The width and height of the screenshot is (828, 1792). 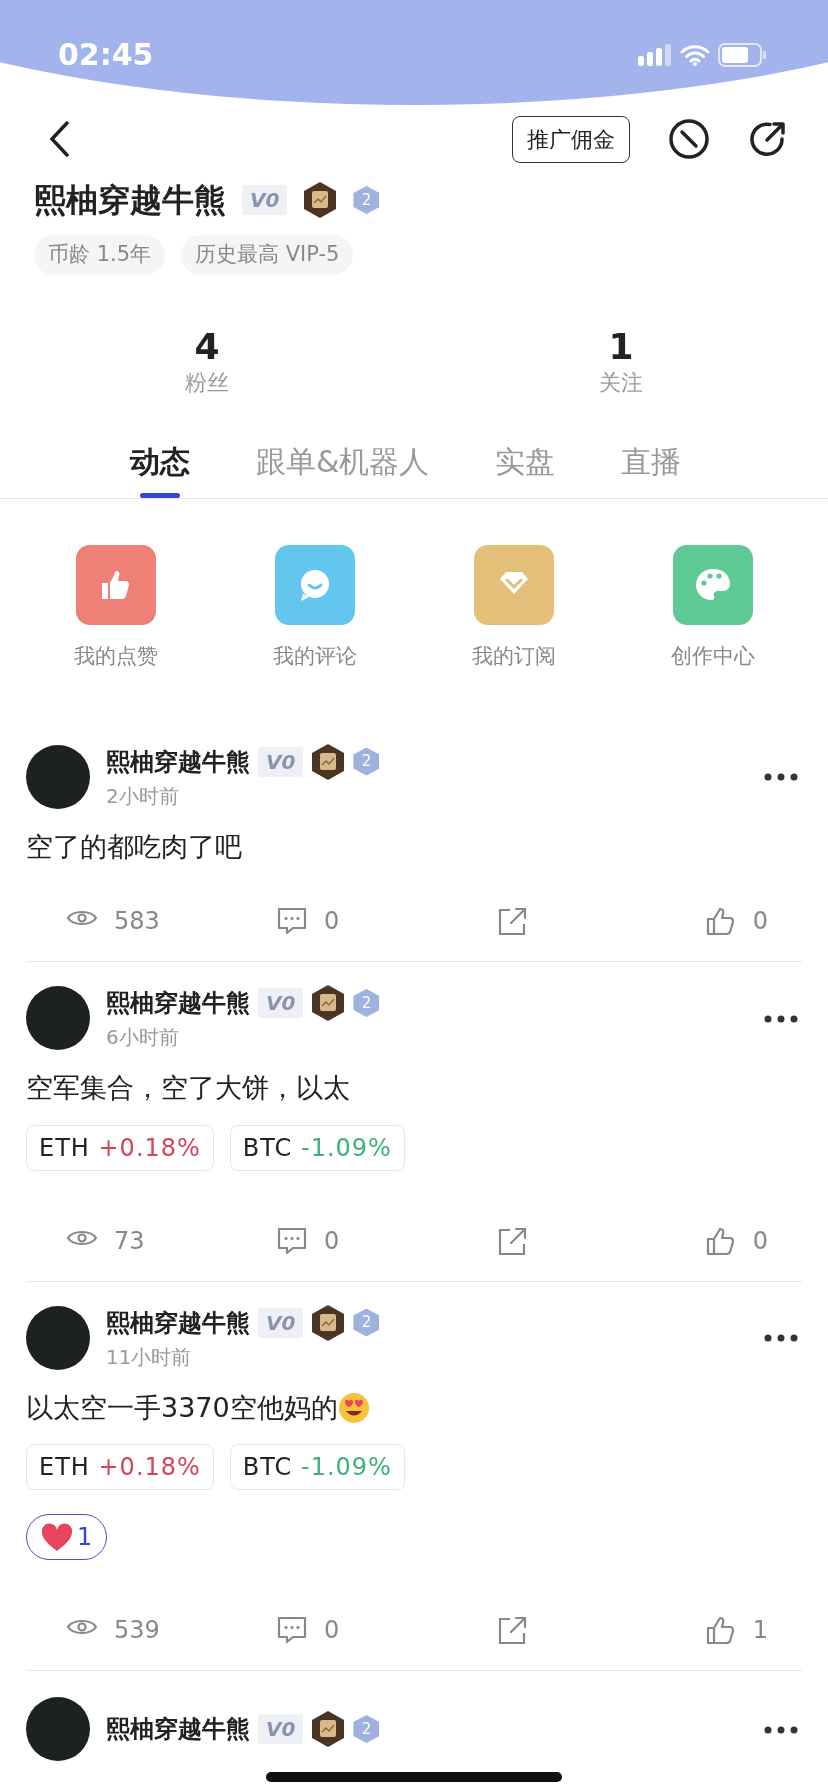 What do you see at coordinates (314, 657) in the screenshot?
I see `shortcut-label: 我的评论` at bounding box center [314, 657].